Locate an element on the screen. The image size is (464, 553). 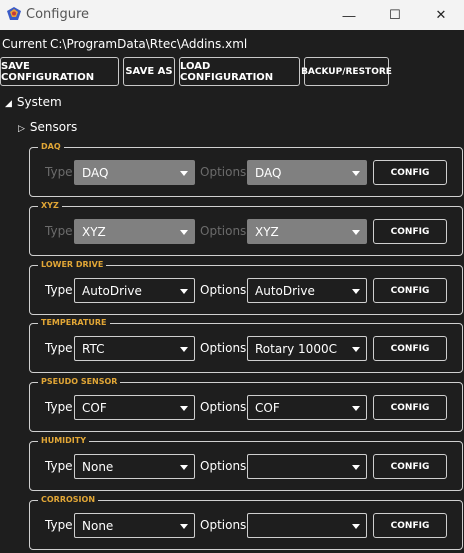
tree-item-sensors: ▷ Sensors is located at coordinates (47, 127).